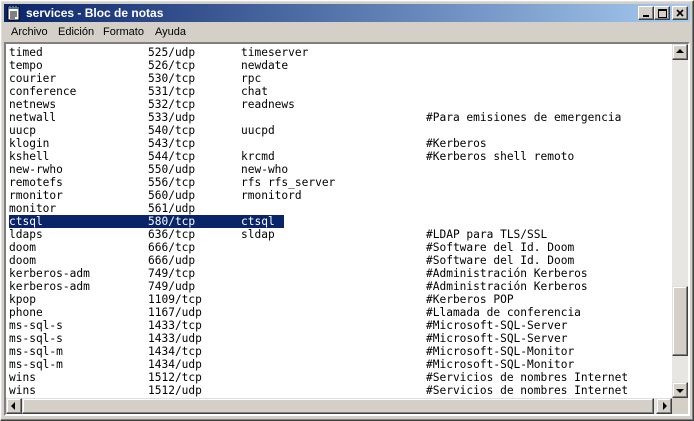  What do you see at coordinates (340, 182) in the screenshot?
I see `text-line: remotefs 556/tcp rfs rfs_server` at bounding box center [340, 182].